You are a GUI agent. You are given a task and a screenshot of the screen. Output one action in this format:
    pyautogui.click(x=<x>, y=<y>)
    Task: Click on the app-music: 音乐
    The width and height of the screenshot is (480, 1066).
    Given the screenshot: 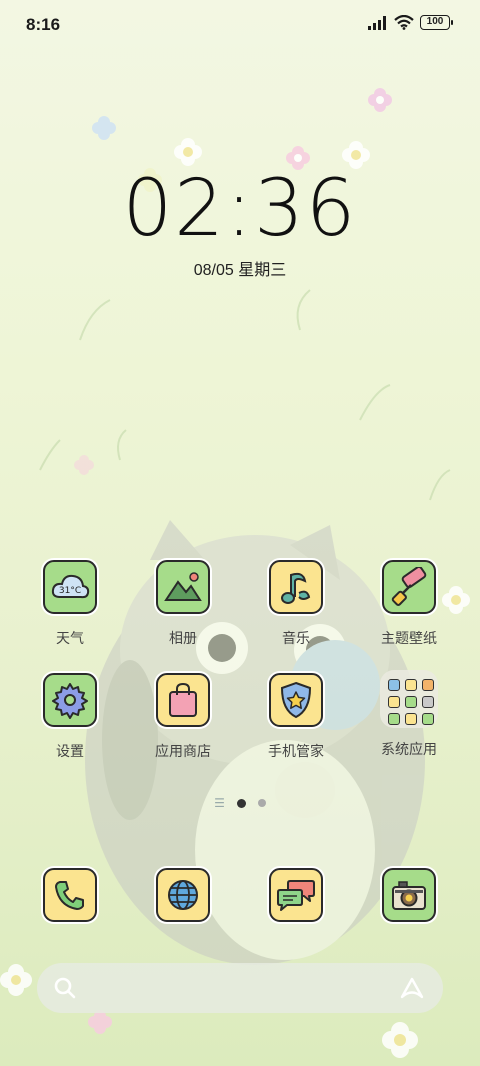 What is the action you would take?
    pyautogui.click(x=296, y=604)
    